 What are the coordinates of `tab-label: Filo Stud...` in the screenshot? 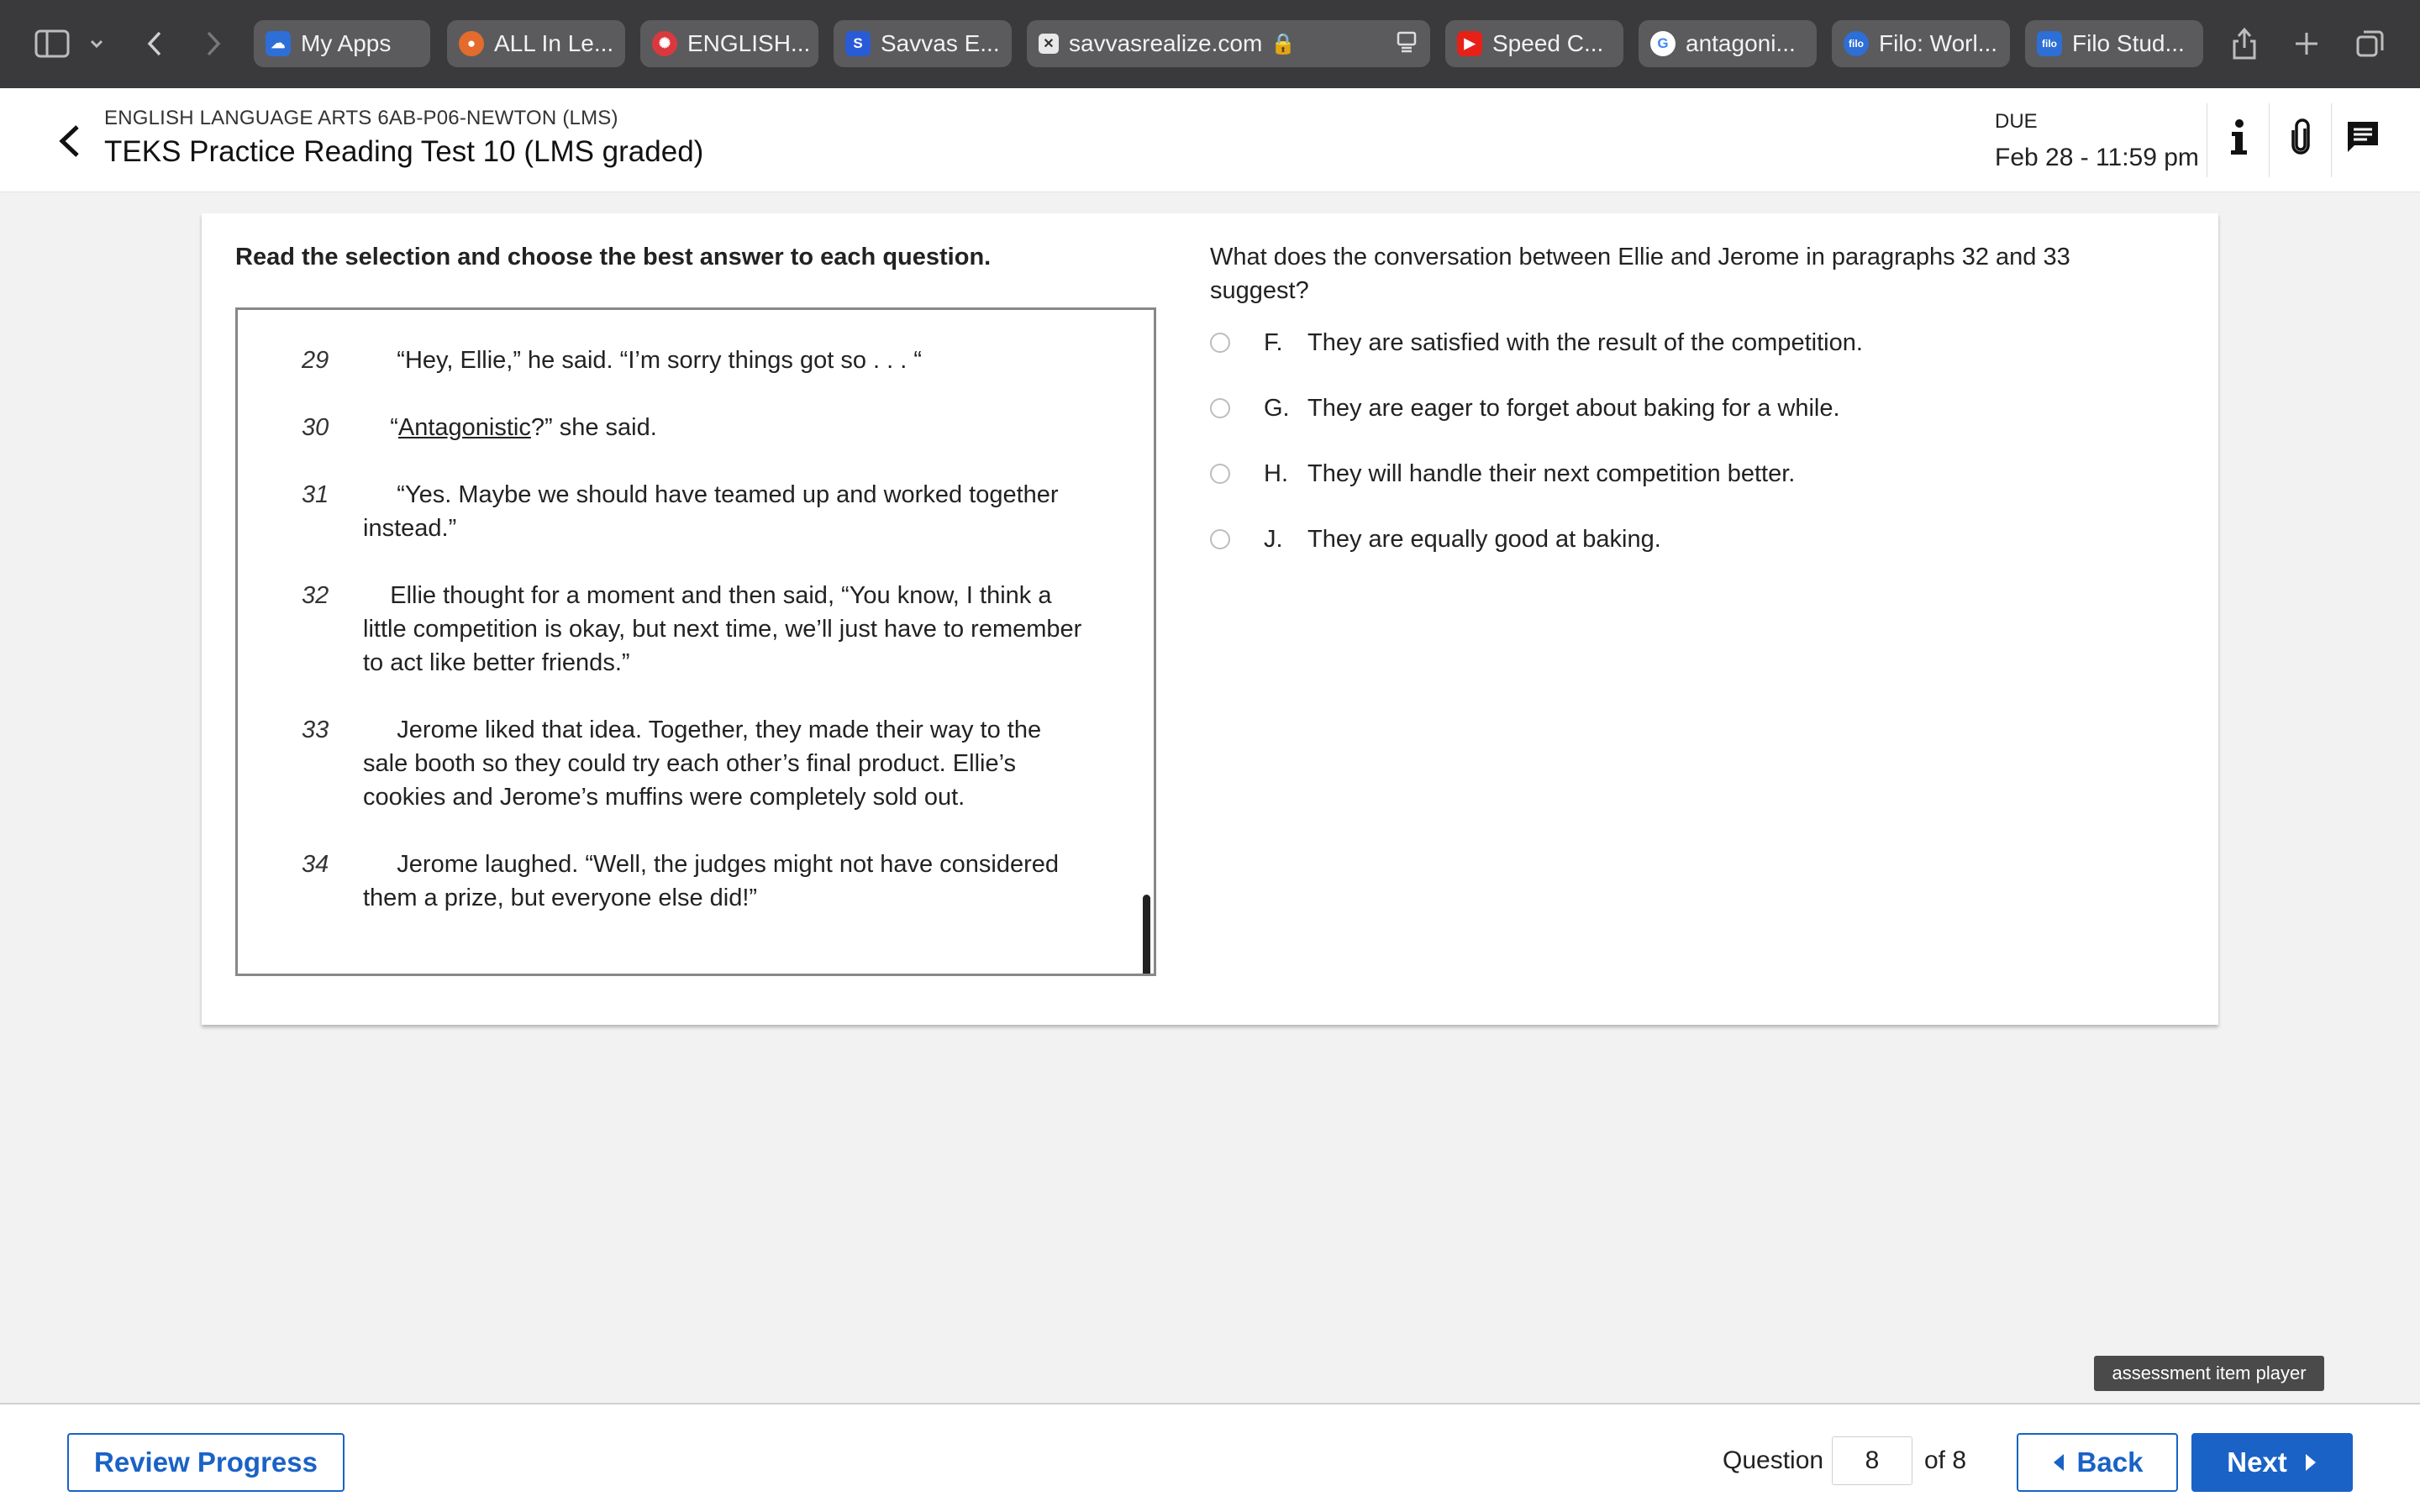 It's located at (2128, 43).